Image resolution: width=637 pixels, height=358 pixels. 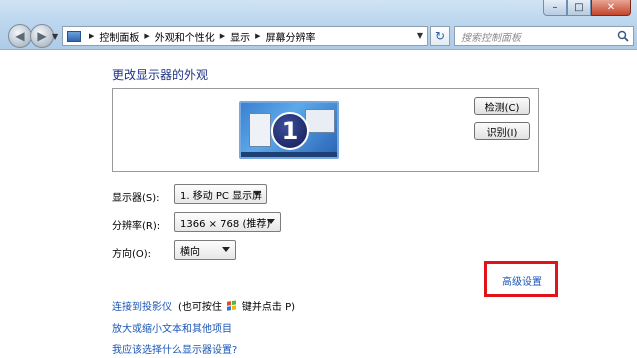 I want to click on maximize-button: □, so click(x=579, y=8).